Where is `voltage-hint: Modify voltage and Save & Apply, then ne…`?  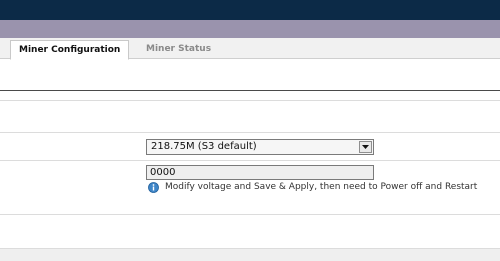
voltage-hint: Modify voltage and Save & Apply, then ne… is located at coordinates (312, 187).